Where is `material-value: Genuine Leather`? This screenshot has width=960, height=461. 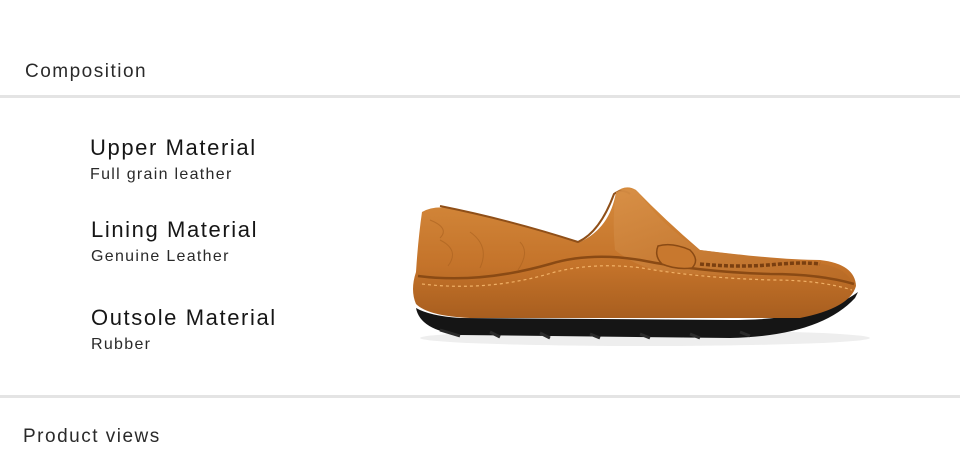
material-value: Genuine Leather is located at coordinates (160, 256).